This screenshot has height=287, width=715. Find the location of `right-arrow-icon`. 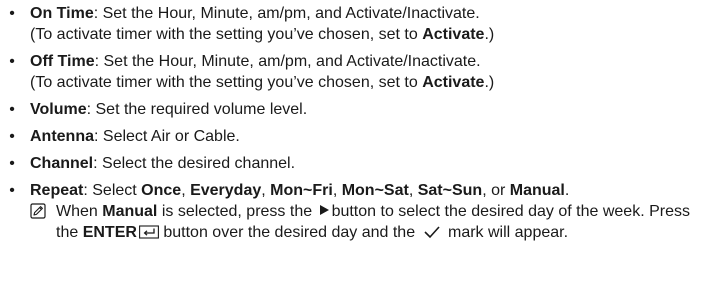

right-arrow-icon is located at coordinates (324, 210).